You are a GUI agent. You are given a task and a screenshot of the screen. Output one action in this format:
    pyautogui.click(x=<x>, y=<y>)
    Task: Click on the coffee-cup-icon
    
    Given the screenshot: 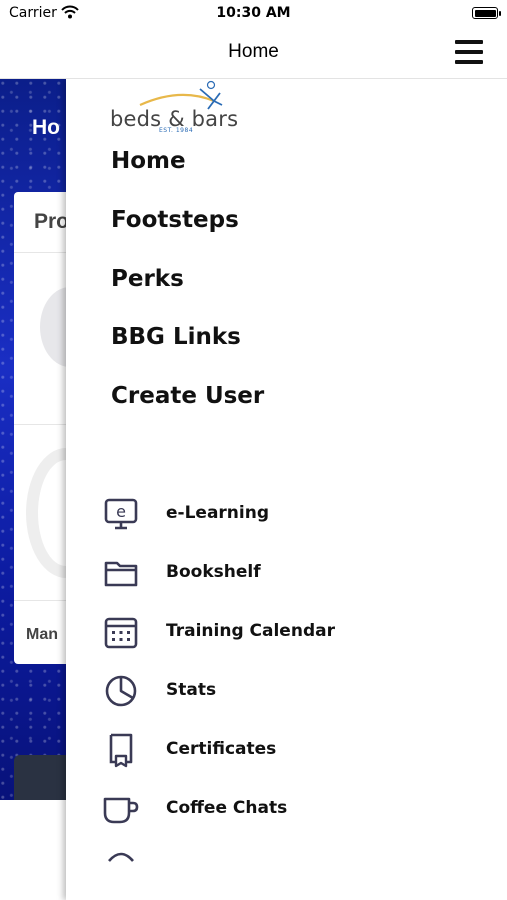 What is the action you would take?
    pyautogui.click(x=121, y=810)
    